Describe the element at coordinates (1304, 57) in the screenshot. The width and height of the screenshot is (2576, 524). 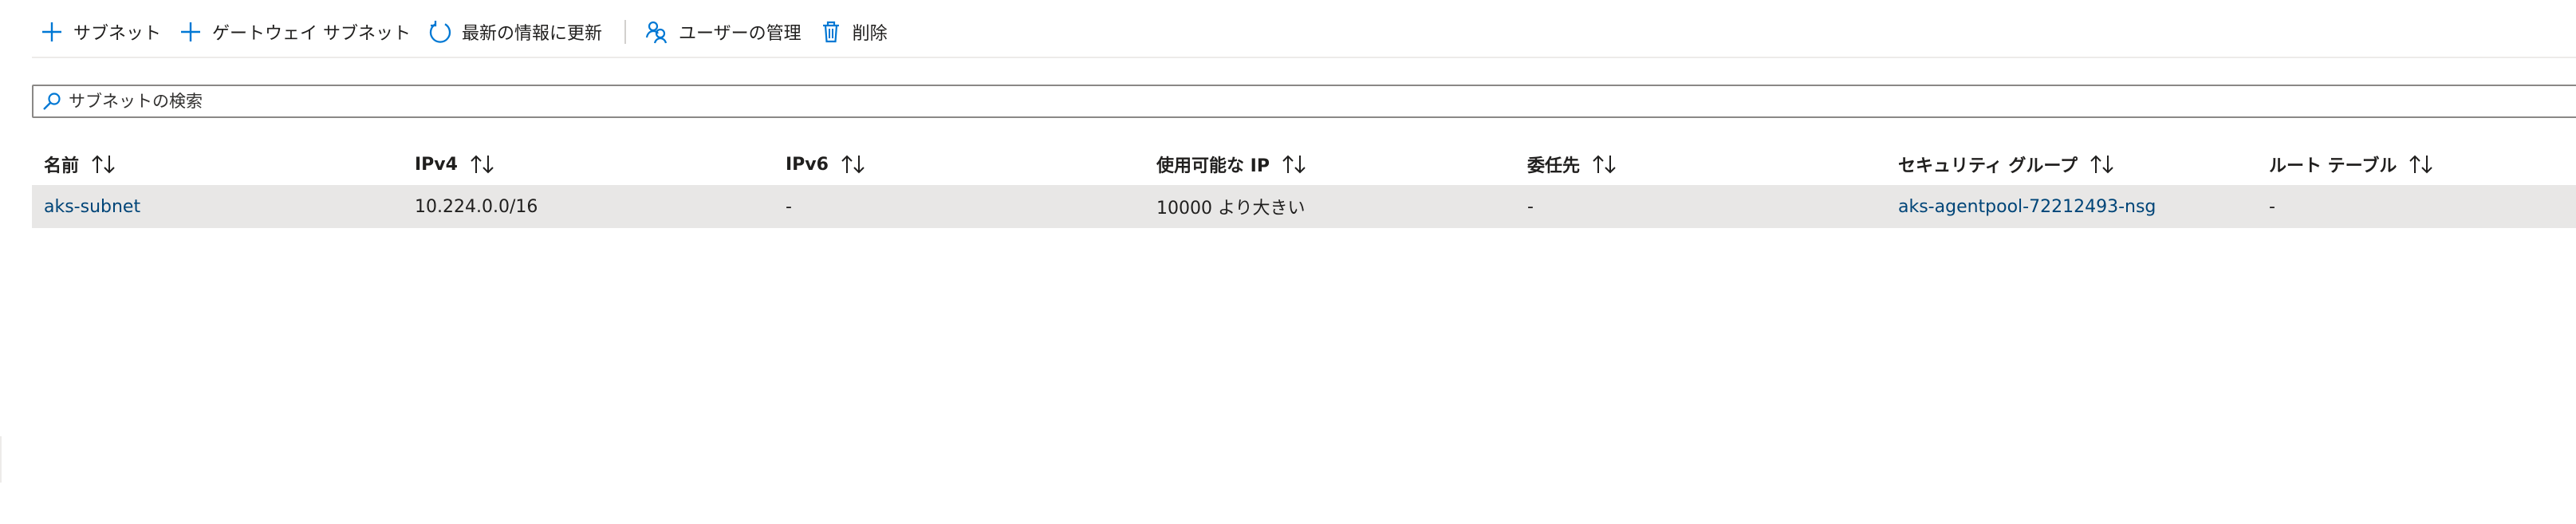
I see `toolbar-divider` at that location.